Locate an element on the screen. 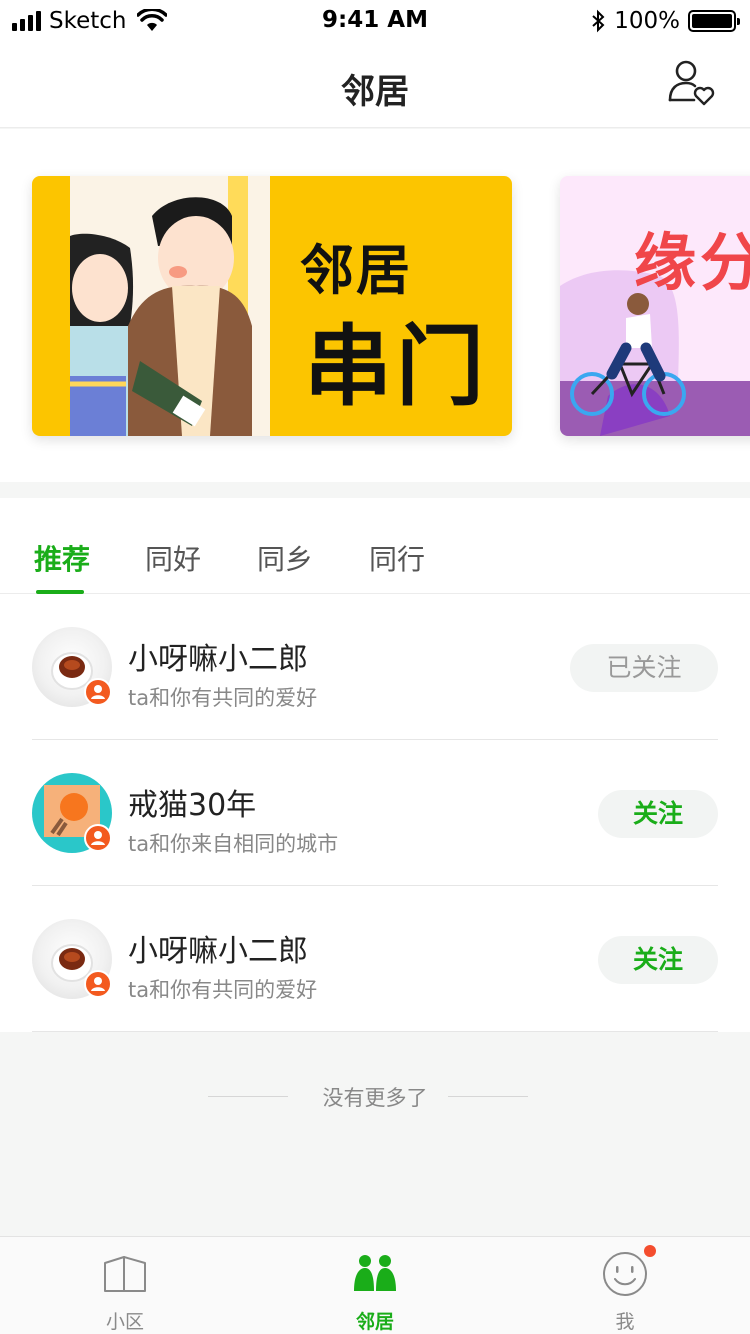 Image resolution: width=750 pixels, height=1334 pixels. followed-button: 已关注 is located at coordinates (644, 668).